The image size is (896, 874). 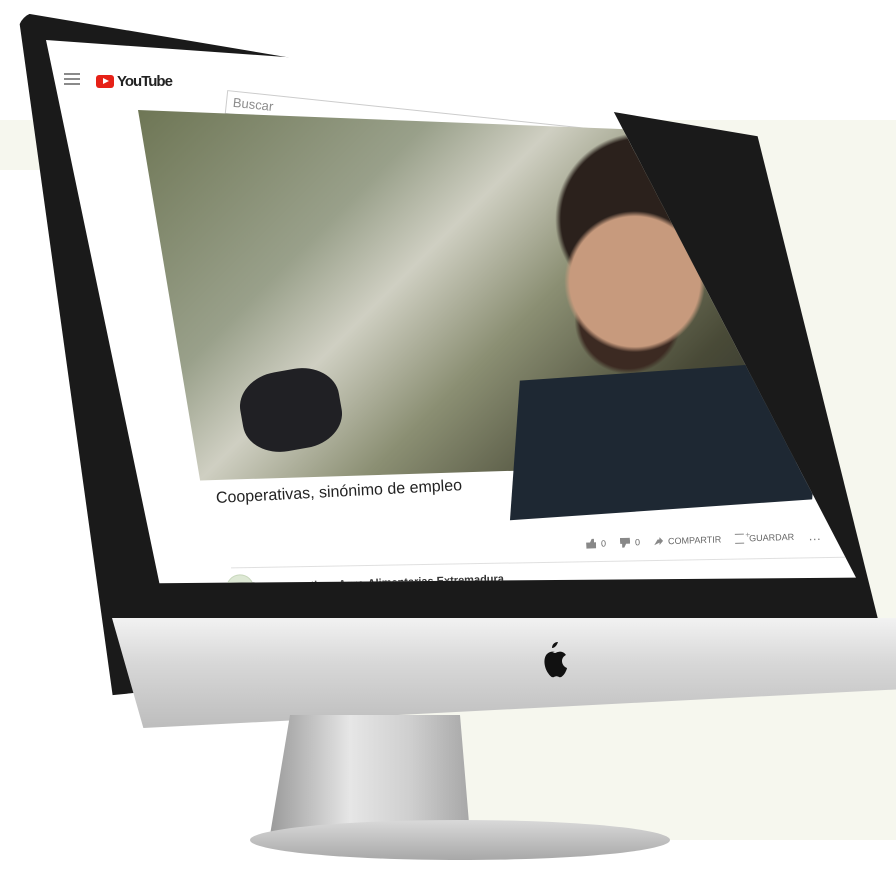 What do you see at coordinates (740, 538) in the screenshot?
I see `playlist-add-icon` at bounding box center [740, 538].